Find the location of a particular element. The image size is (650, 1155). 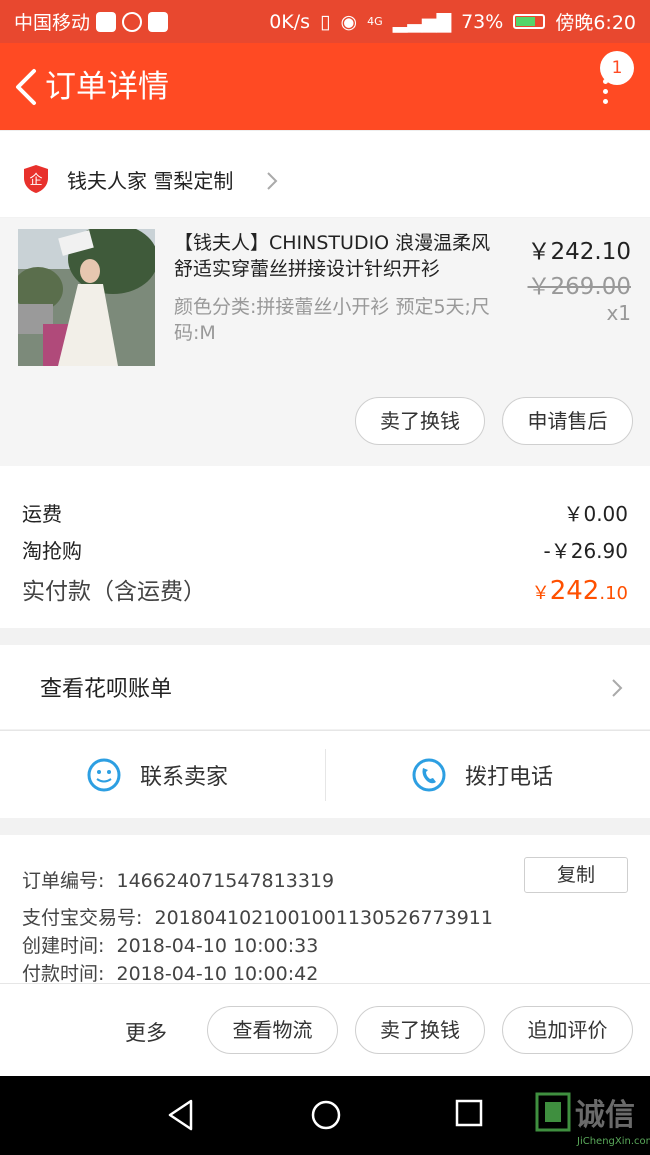

contact-bar: 联系卖家 拨打电话 is located at coordinates (325, 774).